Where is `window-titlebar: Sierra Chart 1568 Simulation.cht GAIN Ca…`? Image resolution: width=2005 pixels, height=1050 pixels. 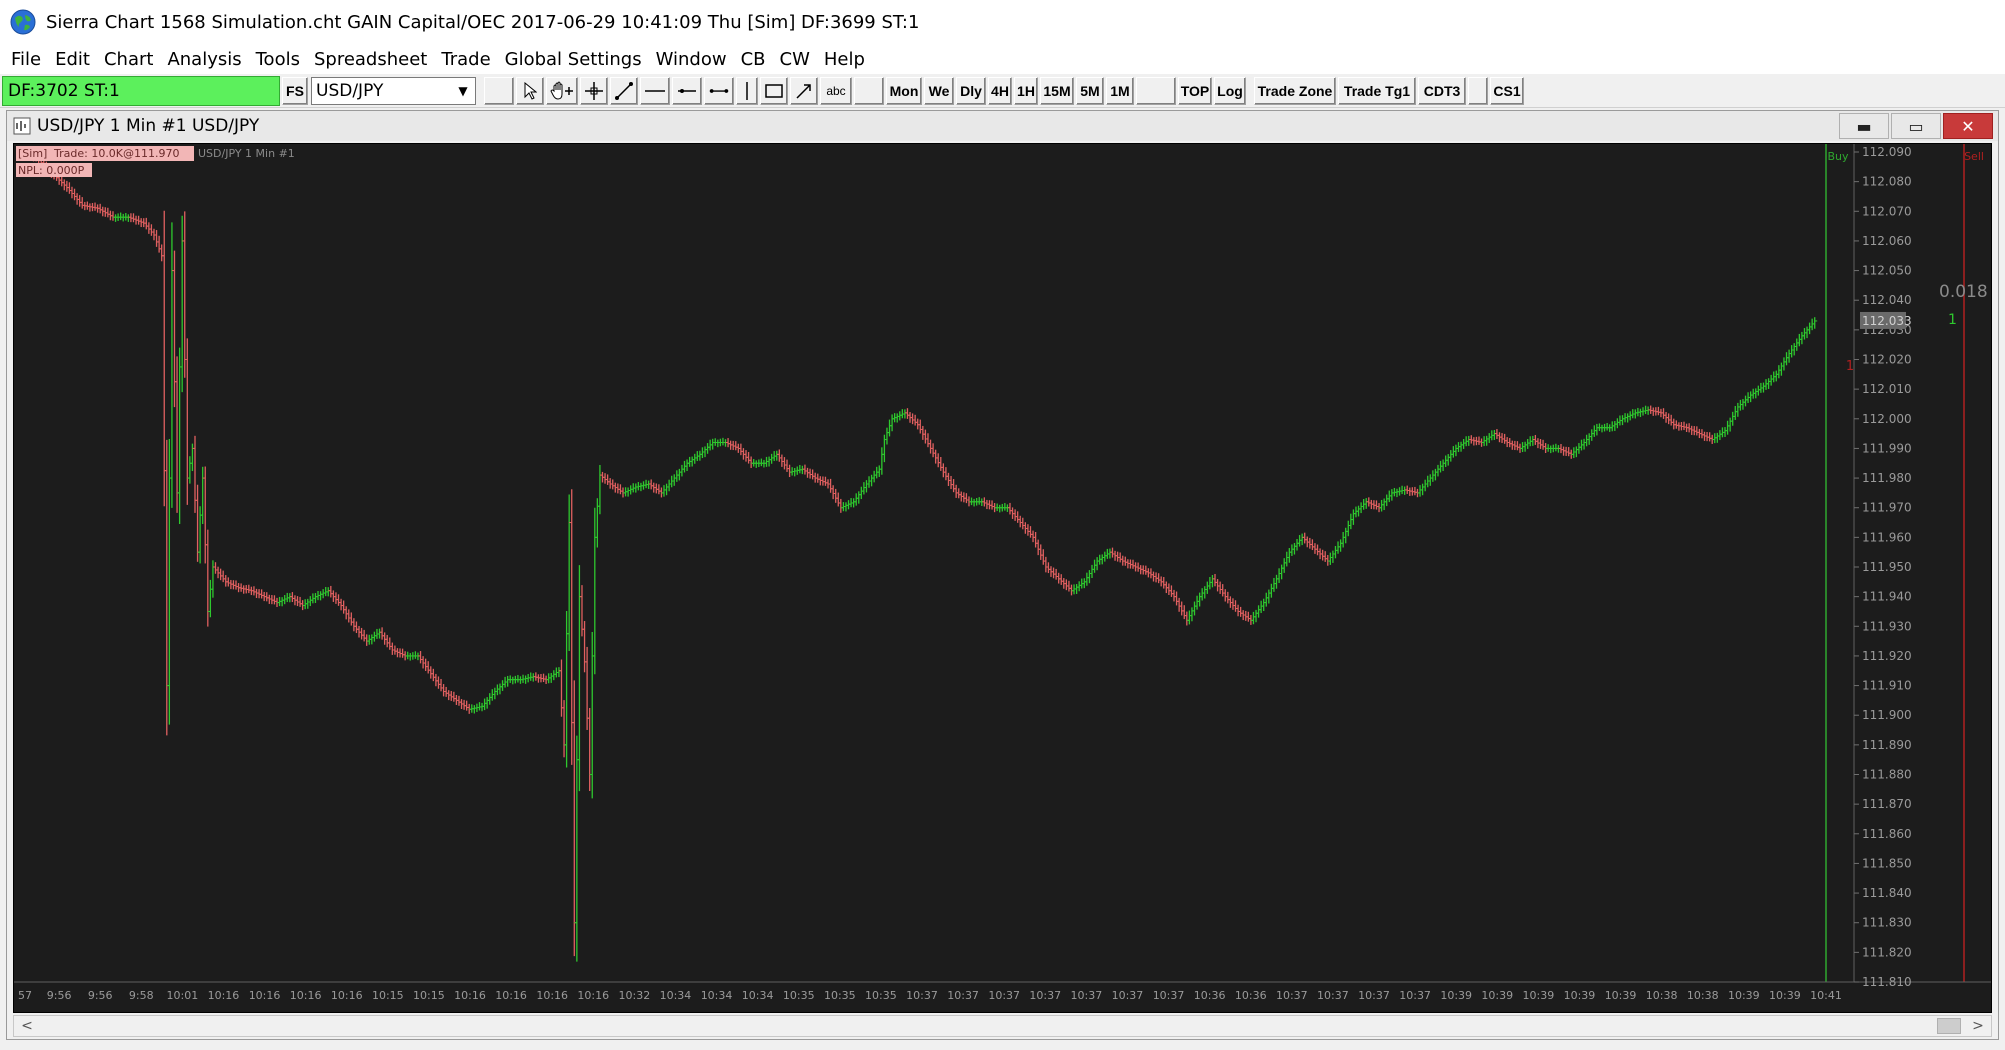
window-titlebar: Sierra Chart 1568 Simulation.cht GAIN Ca… is located at coordinates (1002, 22).